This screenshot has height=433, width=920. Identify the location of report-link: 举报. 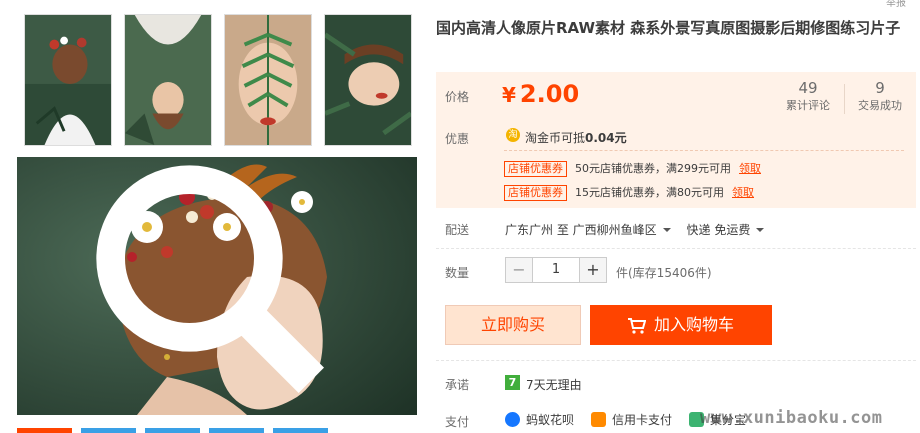
(896, 4).